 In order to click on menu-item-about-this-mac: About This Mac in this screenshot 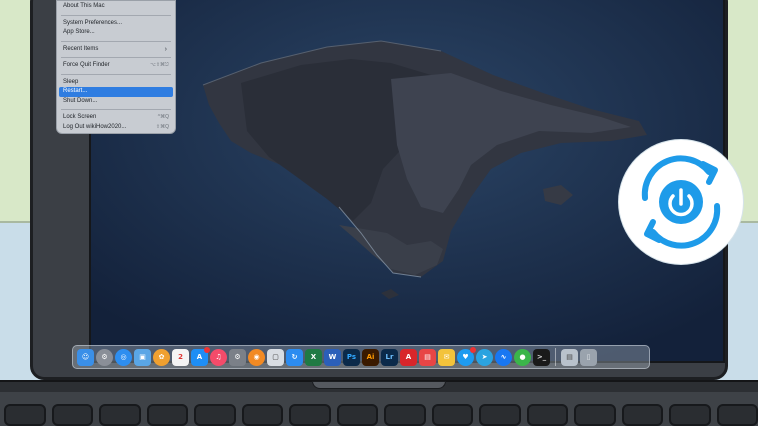, I will do `click(116, 7)`.